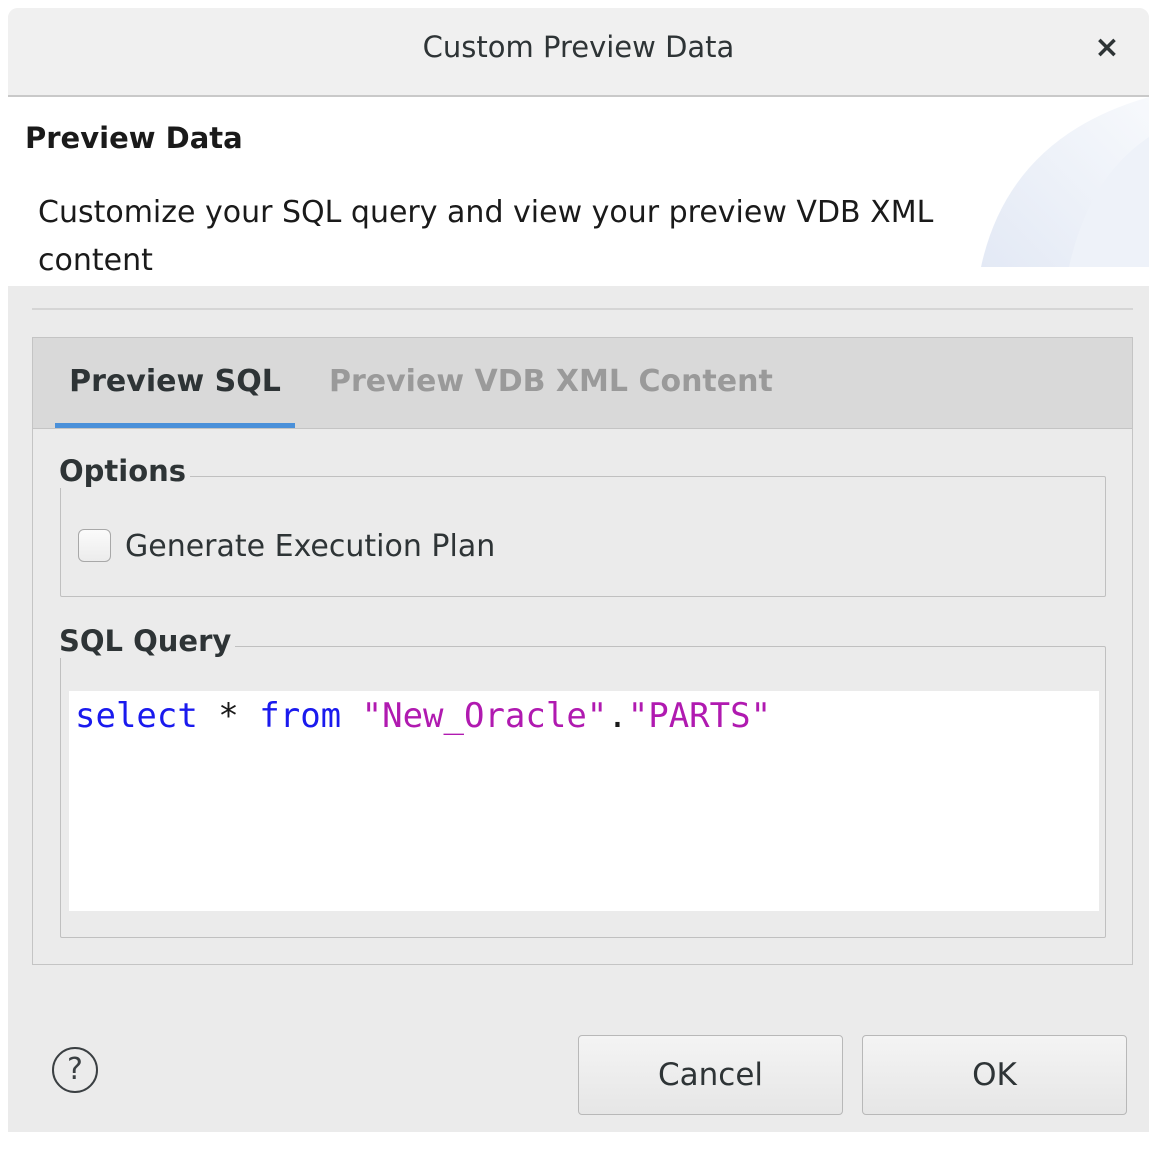 This screenshot has height=1158, width=1157. I want to click on close-icon: ×, so click(1107, 47).